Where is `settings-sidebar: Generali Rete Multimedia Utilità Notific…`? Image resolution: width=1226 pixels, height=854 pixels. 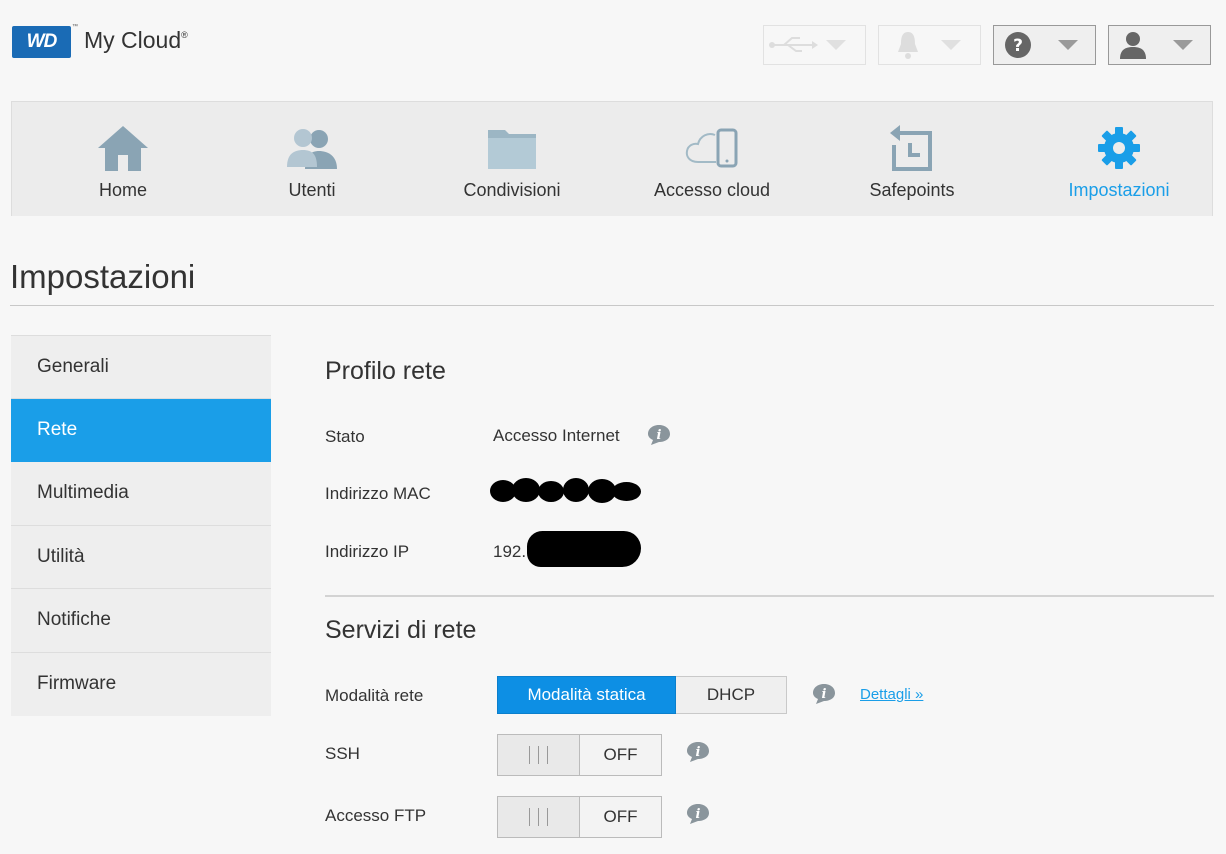
settings-sidebar: Generali Rete Multimedia Utilità Notific… is located at coordinates (141, 525).